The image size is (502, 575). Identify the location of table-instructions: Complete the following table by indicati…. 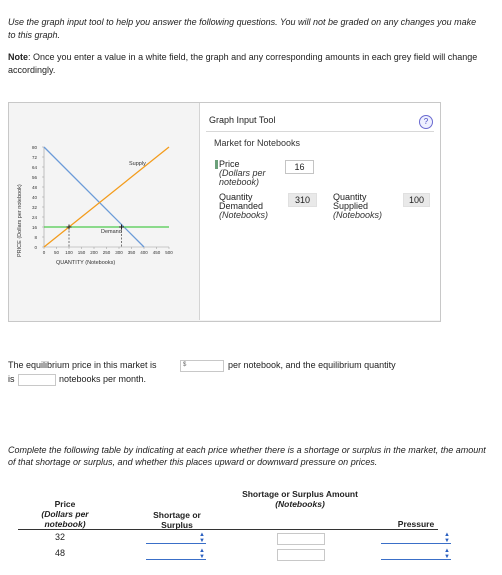
(247, 456).